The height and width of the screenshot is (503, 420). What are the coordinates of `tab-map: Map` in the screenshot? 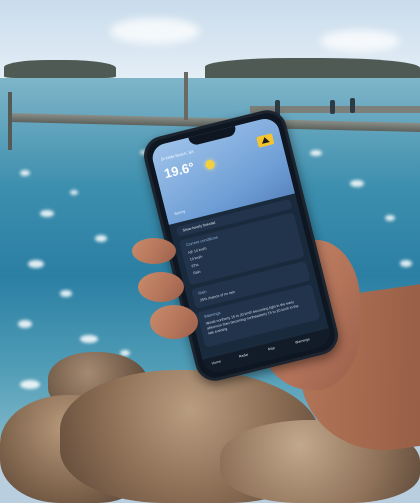 It's located at (271, 349).